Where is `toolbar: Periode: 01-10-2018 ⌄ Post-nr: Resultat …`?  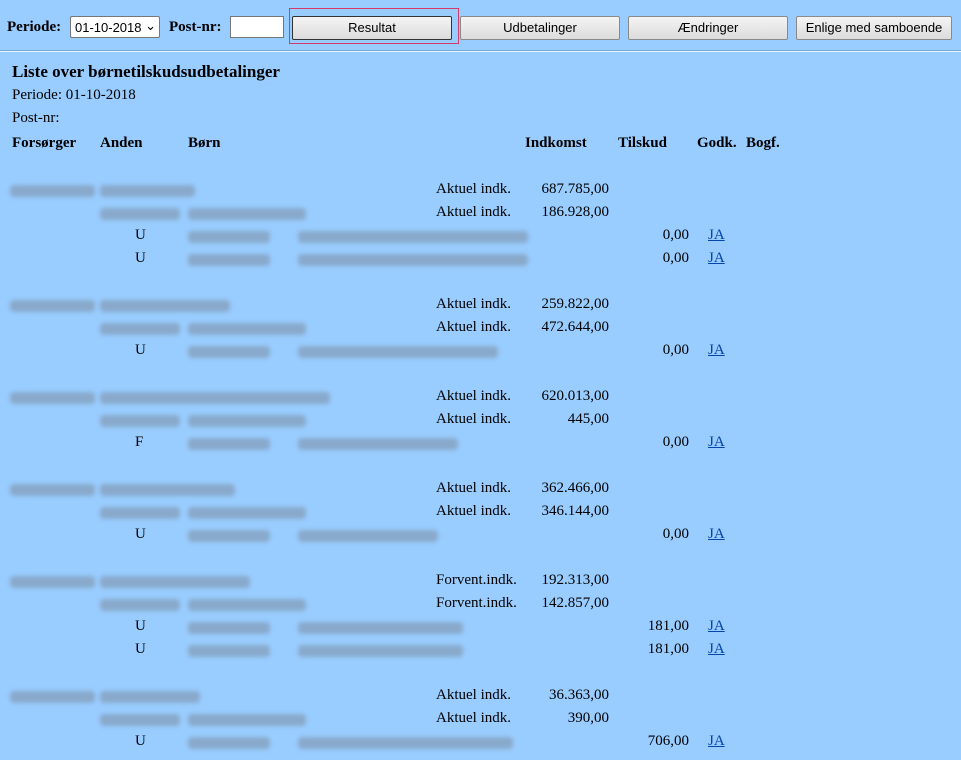 toolbar: Periode: 01-10-2018 ⌄ Post-nr: Resultat … is located at coordinates (480, 25).